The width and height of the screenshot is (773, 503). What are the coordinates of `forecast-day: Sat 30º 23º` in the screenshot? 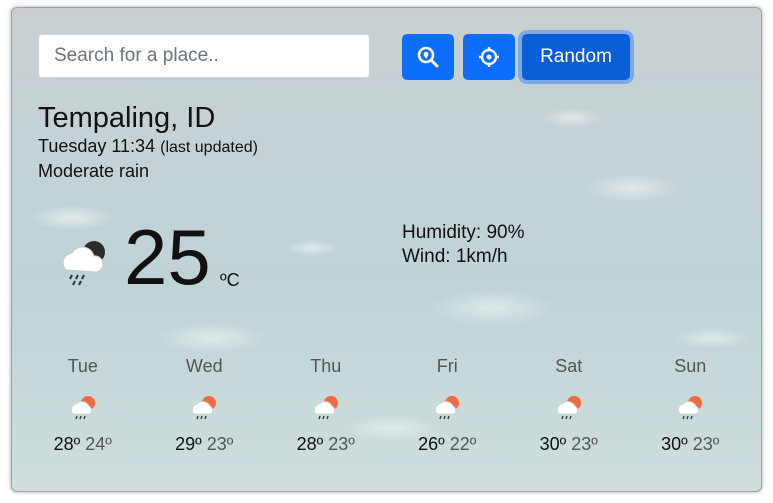 It's located at (569, 405).